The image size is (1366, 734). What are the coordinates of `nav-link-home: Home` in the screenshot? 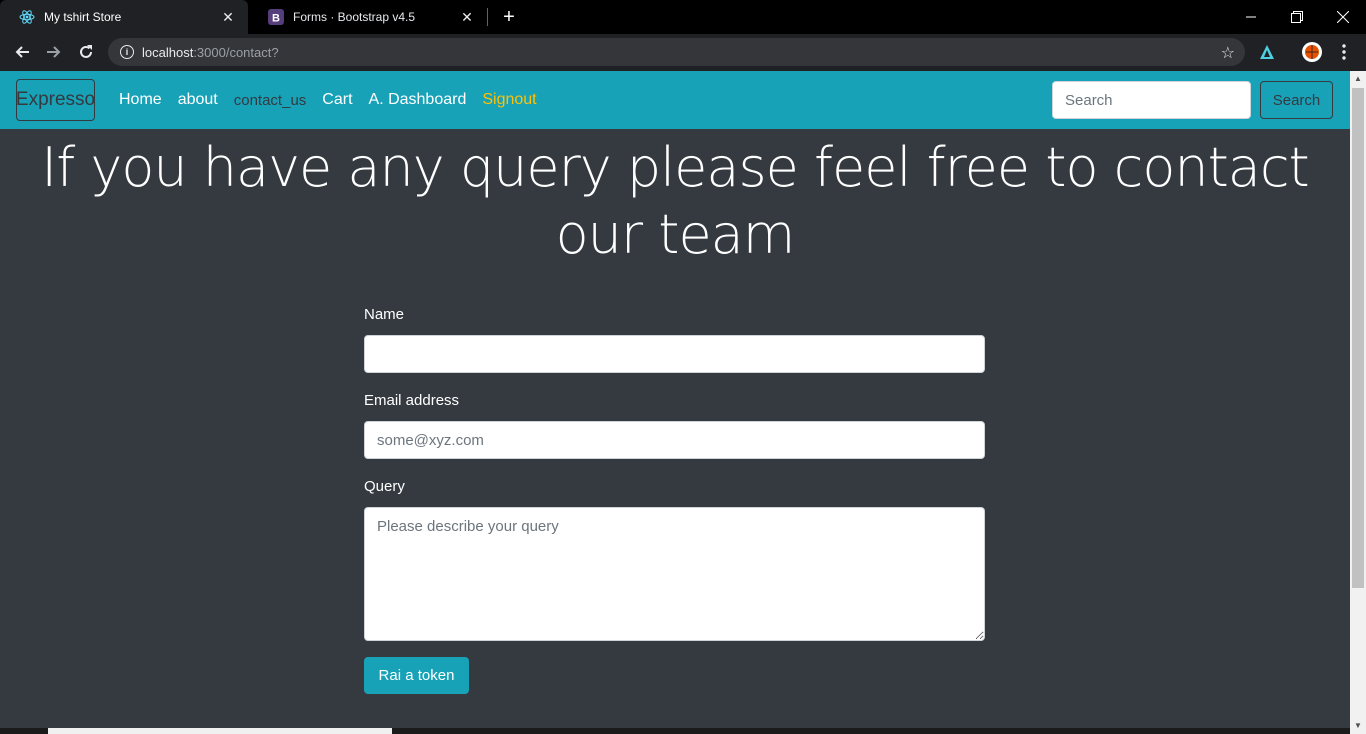 It's located at (140, 100).